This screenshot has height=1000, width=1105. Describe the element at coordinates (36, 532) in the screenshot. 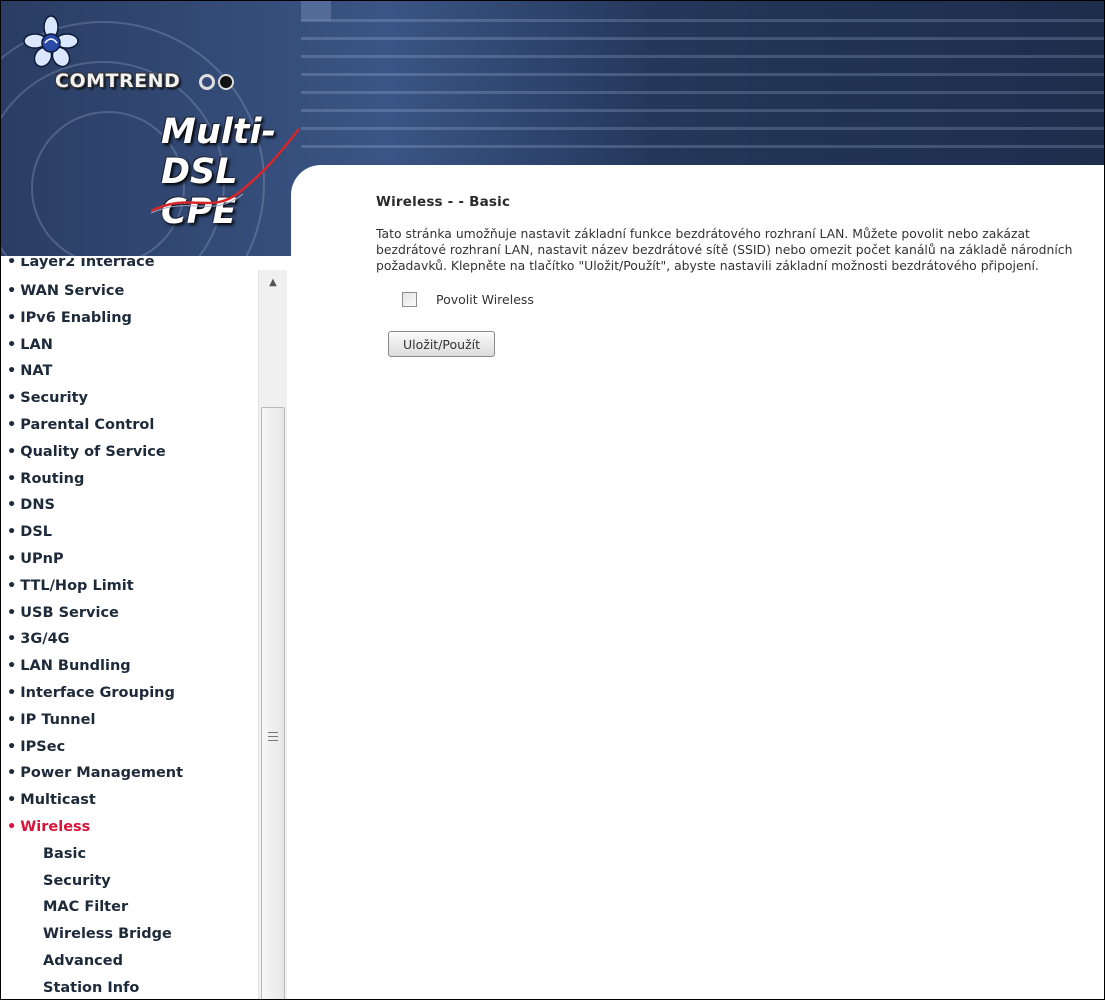

I see `sidebar-item-label: DSL` at that location.